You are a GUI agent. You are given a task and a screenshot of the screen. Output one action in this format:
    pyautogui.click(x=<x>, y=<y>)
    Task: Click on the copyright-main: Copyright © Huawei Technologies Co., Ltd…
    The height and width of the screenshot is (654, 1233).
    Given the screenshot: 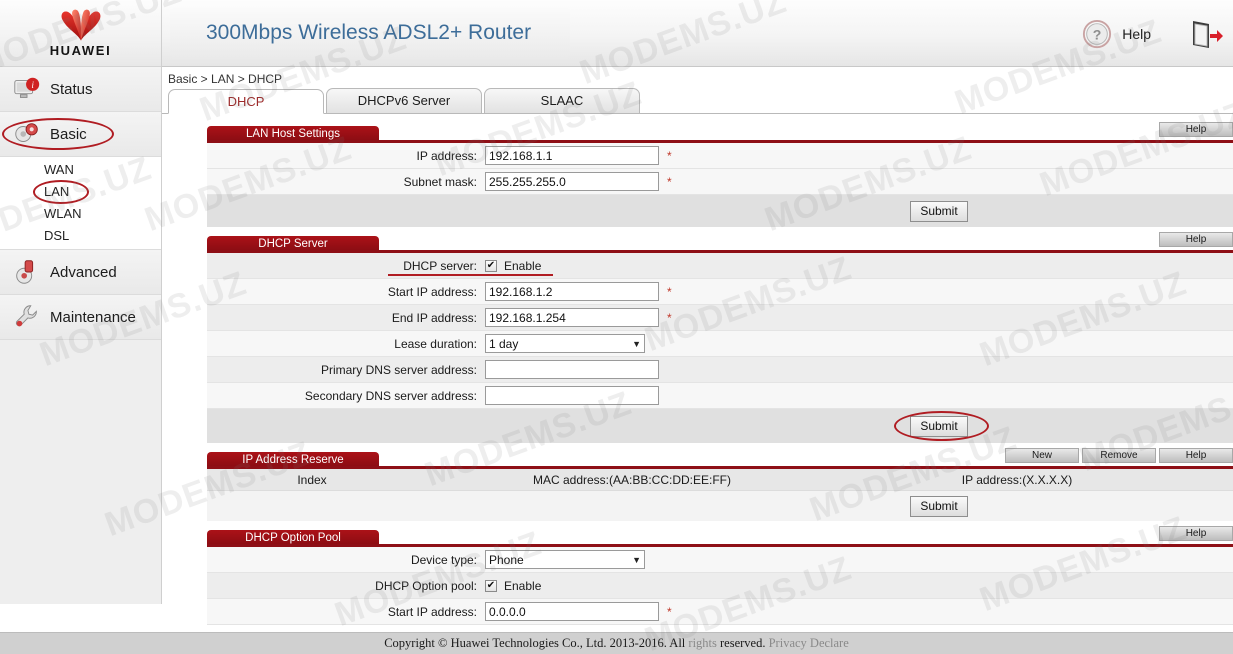 What is the action you would take?
    pyautogui.click(x=536, y=643)
    